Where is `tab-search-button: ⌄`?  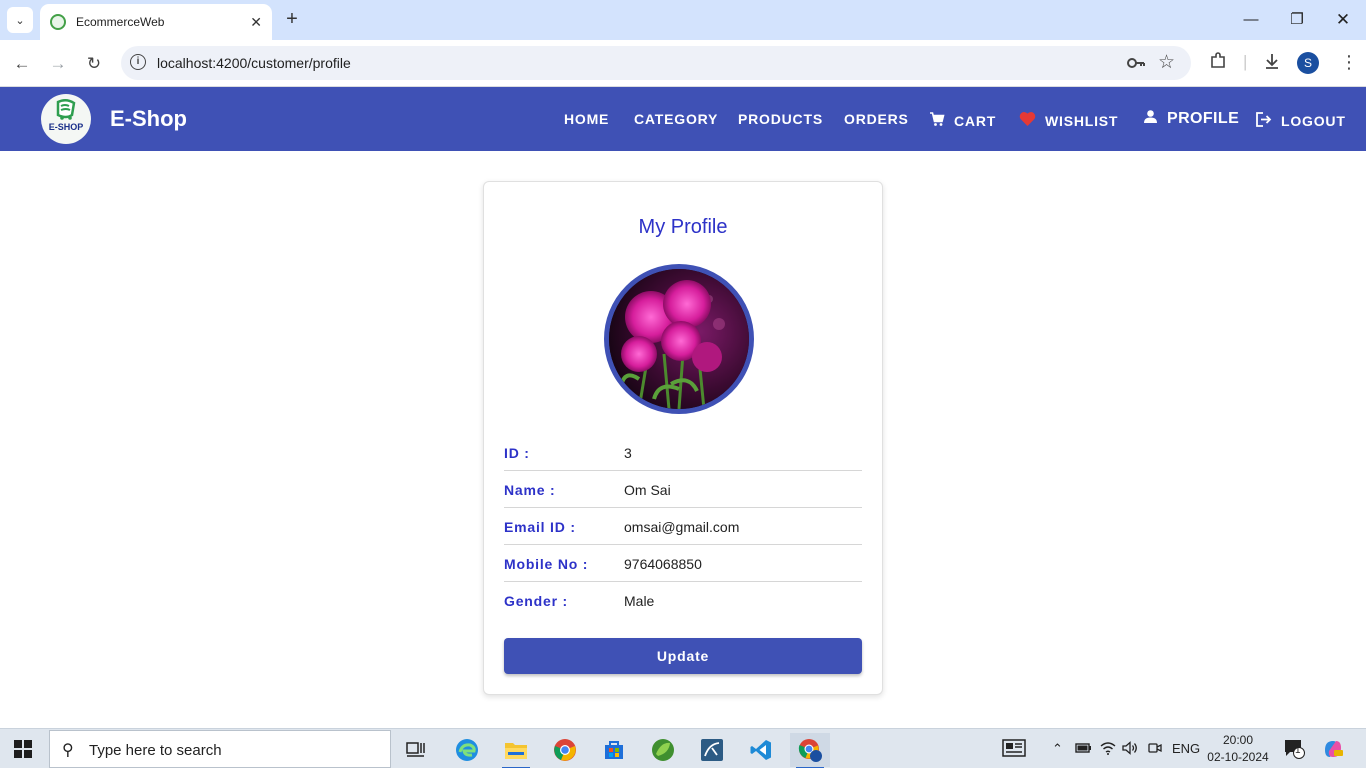 tab-search-button: ⌄ is located at coordinates (20, 20).